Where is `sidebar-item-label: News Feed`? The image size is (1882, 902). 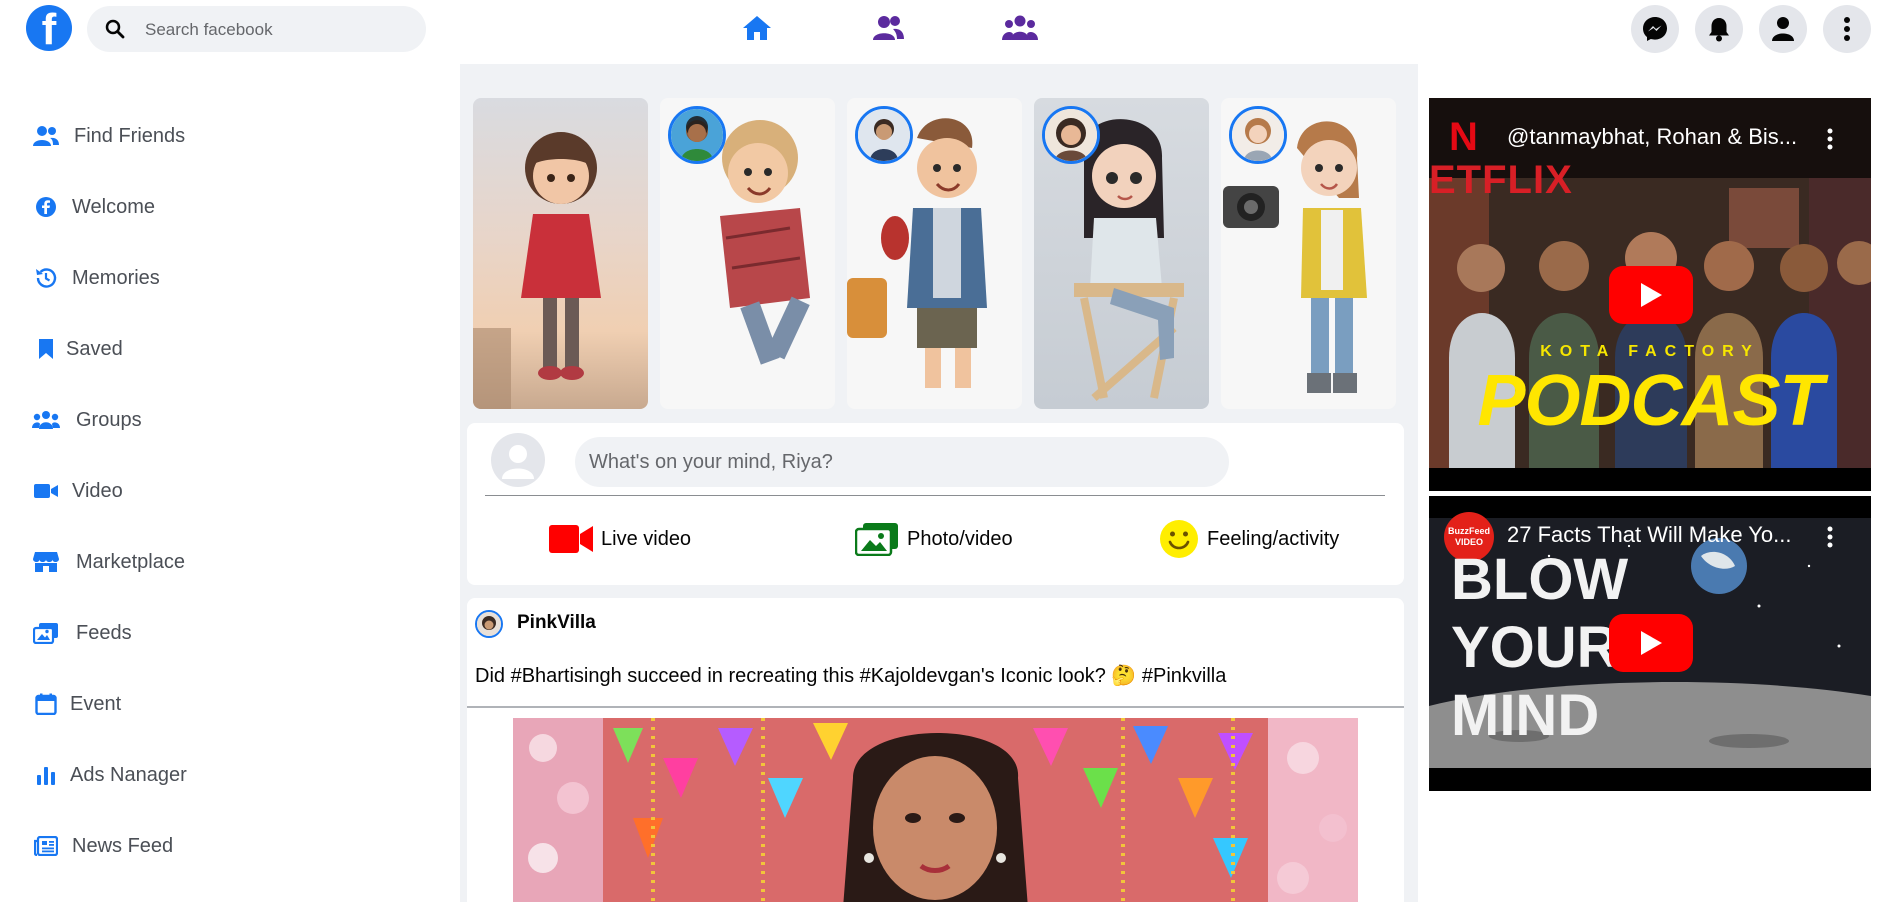 sidebar-item-label: News Feed is located at coordinates (123, 845).